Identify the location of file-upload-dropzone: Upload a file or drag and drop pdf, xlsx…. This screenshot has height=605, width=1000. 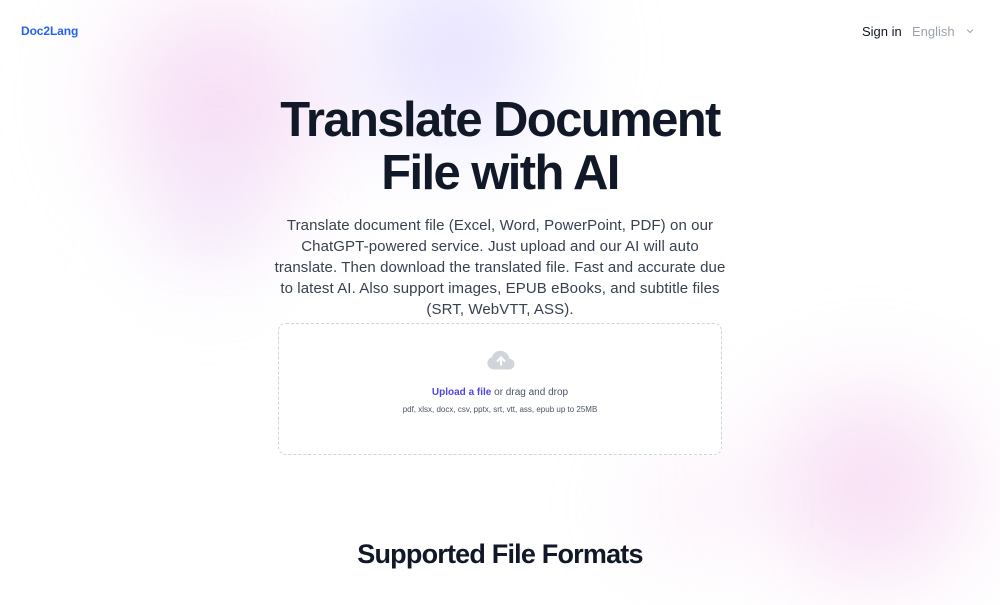
(500, 389).